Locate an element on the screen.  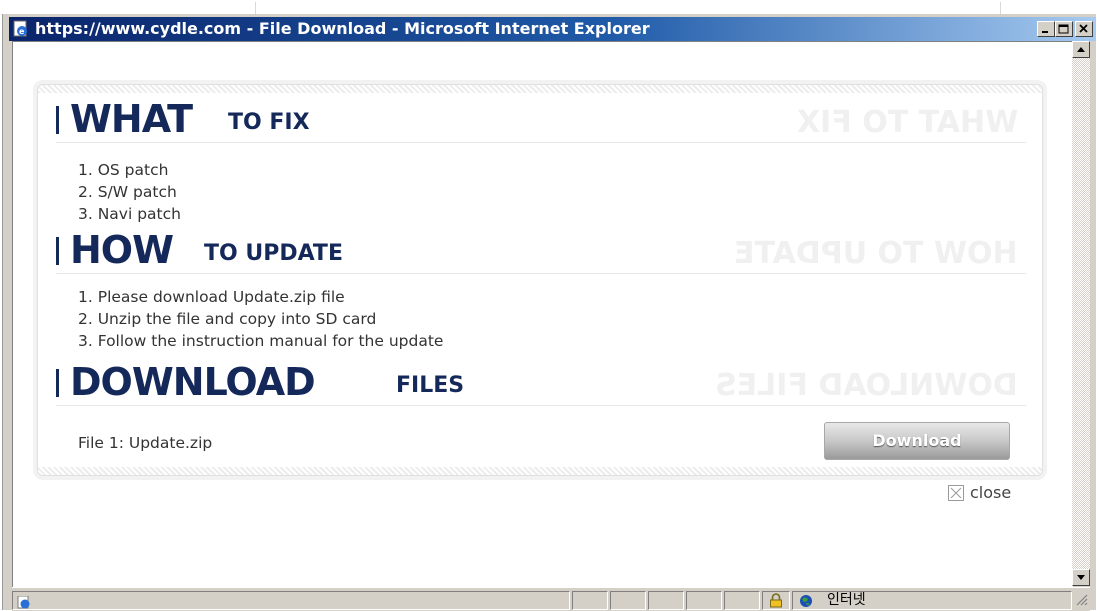
globe-icon is located at coordinates (806, 601).